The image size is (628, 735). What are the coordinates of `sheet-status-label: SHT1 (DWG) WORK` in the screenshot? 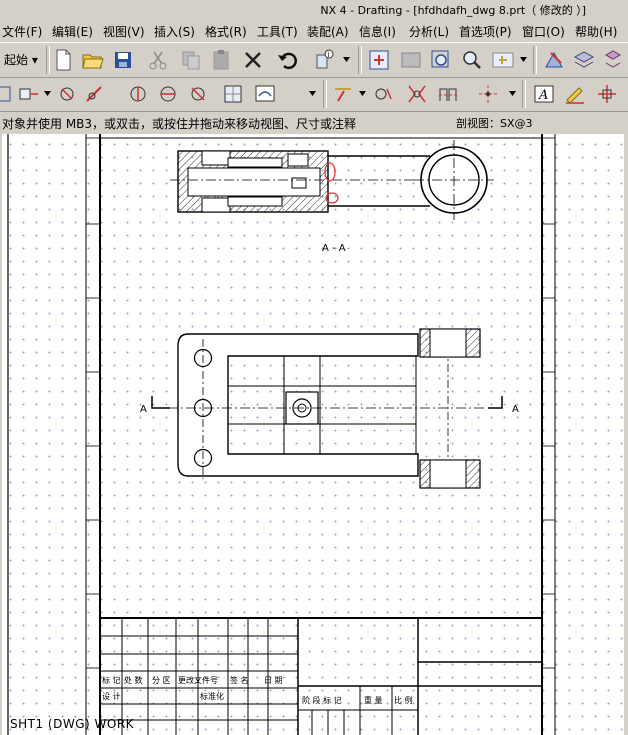 It's located at (72, 724).